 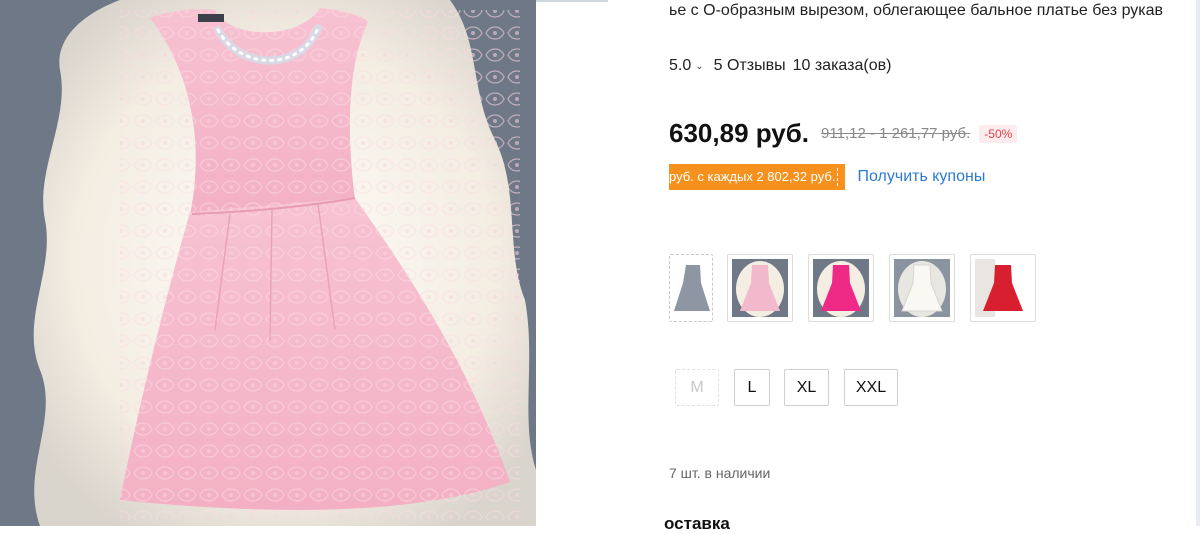 I want to click on size-option-l: L, so click(x=752, y=387).